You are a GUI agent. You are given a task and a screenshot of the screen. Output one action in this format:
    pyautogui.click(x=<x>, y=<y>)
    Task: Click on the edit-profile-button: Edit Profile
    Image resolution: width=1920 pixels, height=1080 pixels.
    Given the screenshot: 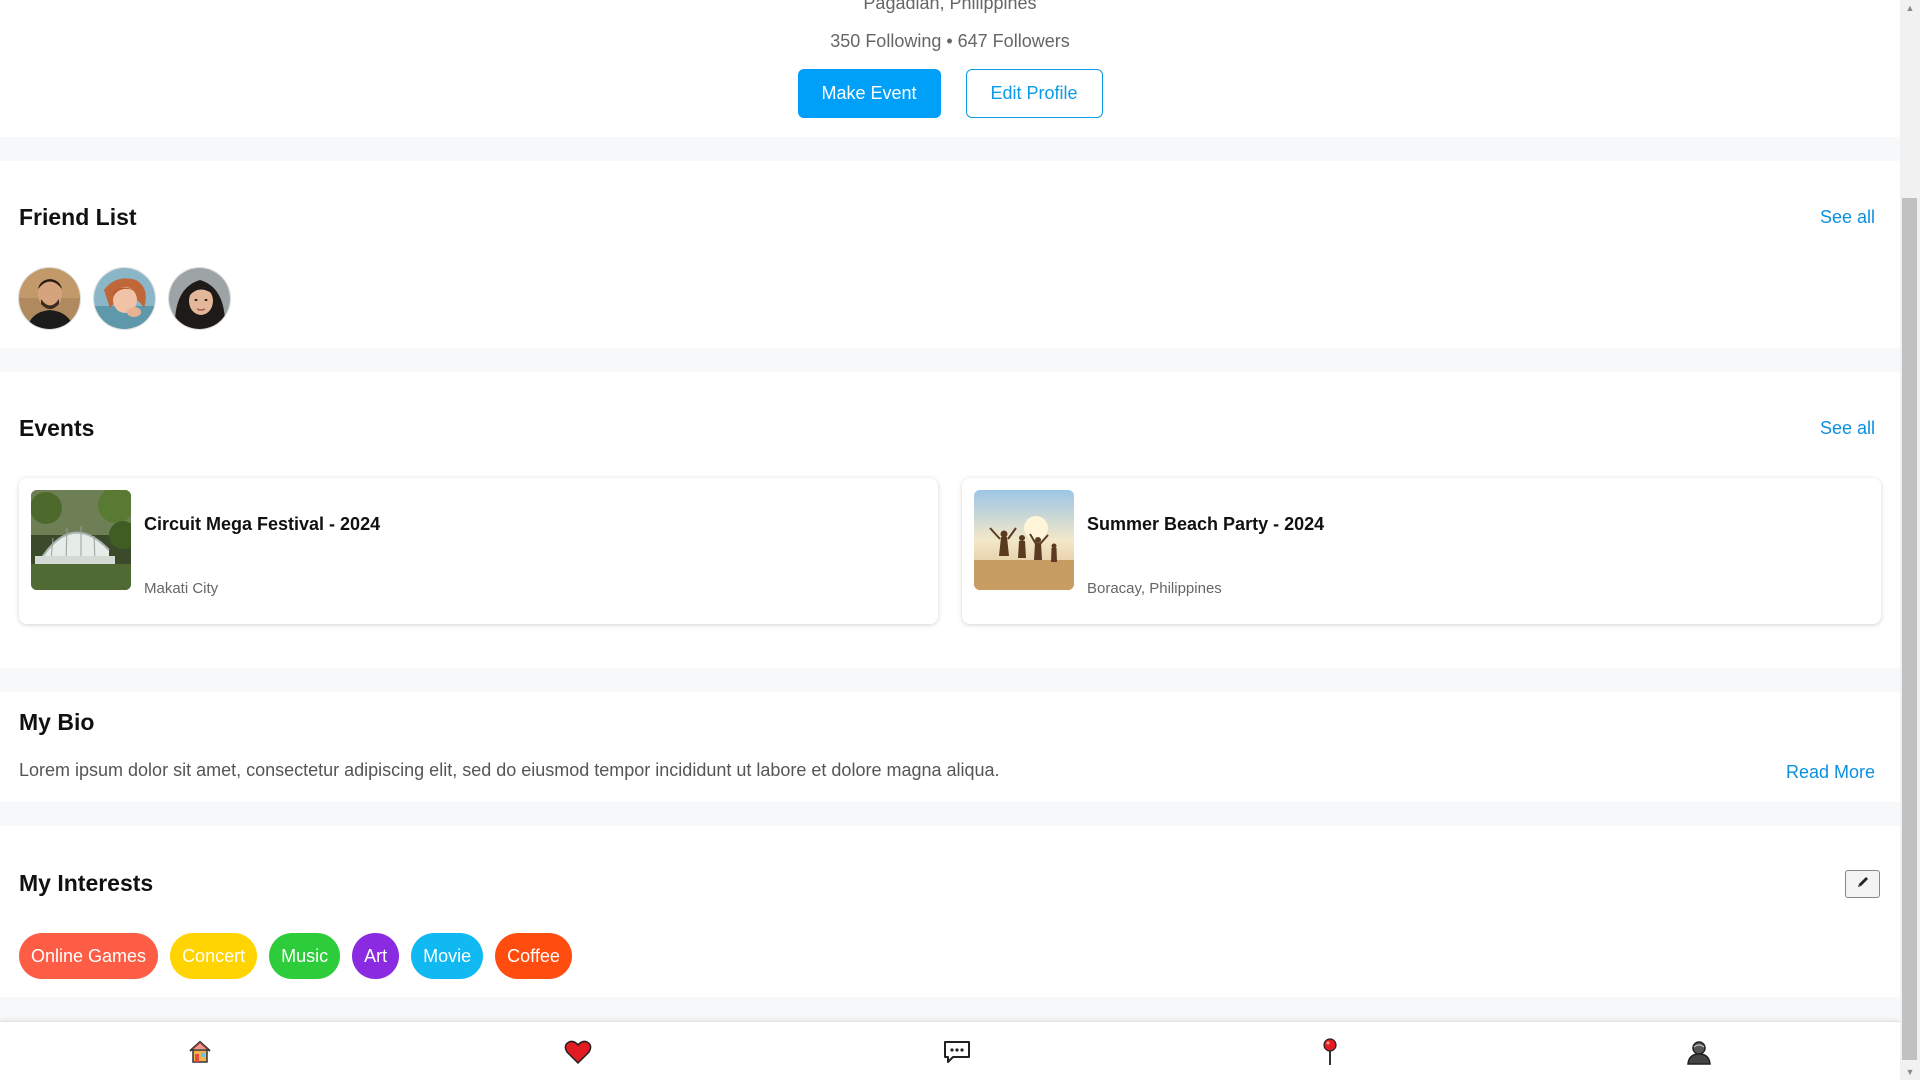 What is the action you would take?
    pyautogui.click(x=1034, y=93)
    